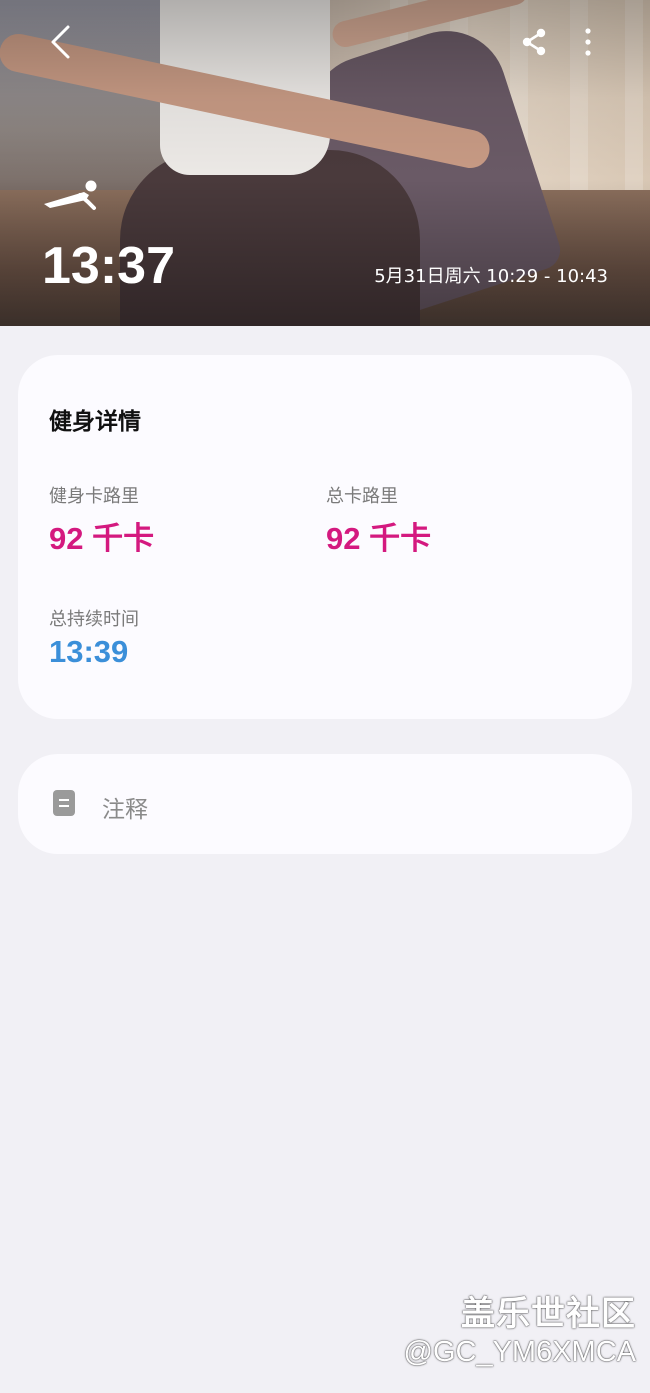 The image size is (650, 1393). Describe the element at coordinates (95, 422) in the screenshot. I see `details-title: 健身详情` at that location.